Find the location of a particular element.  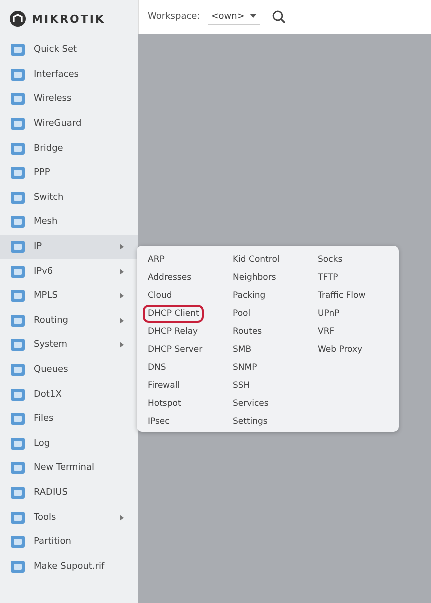

sidebar-item: Wireless is located at coordinates (69, 99).